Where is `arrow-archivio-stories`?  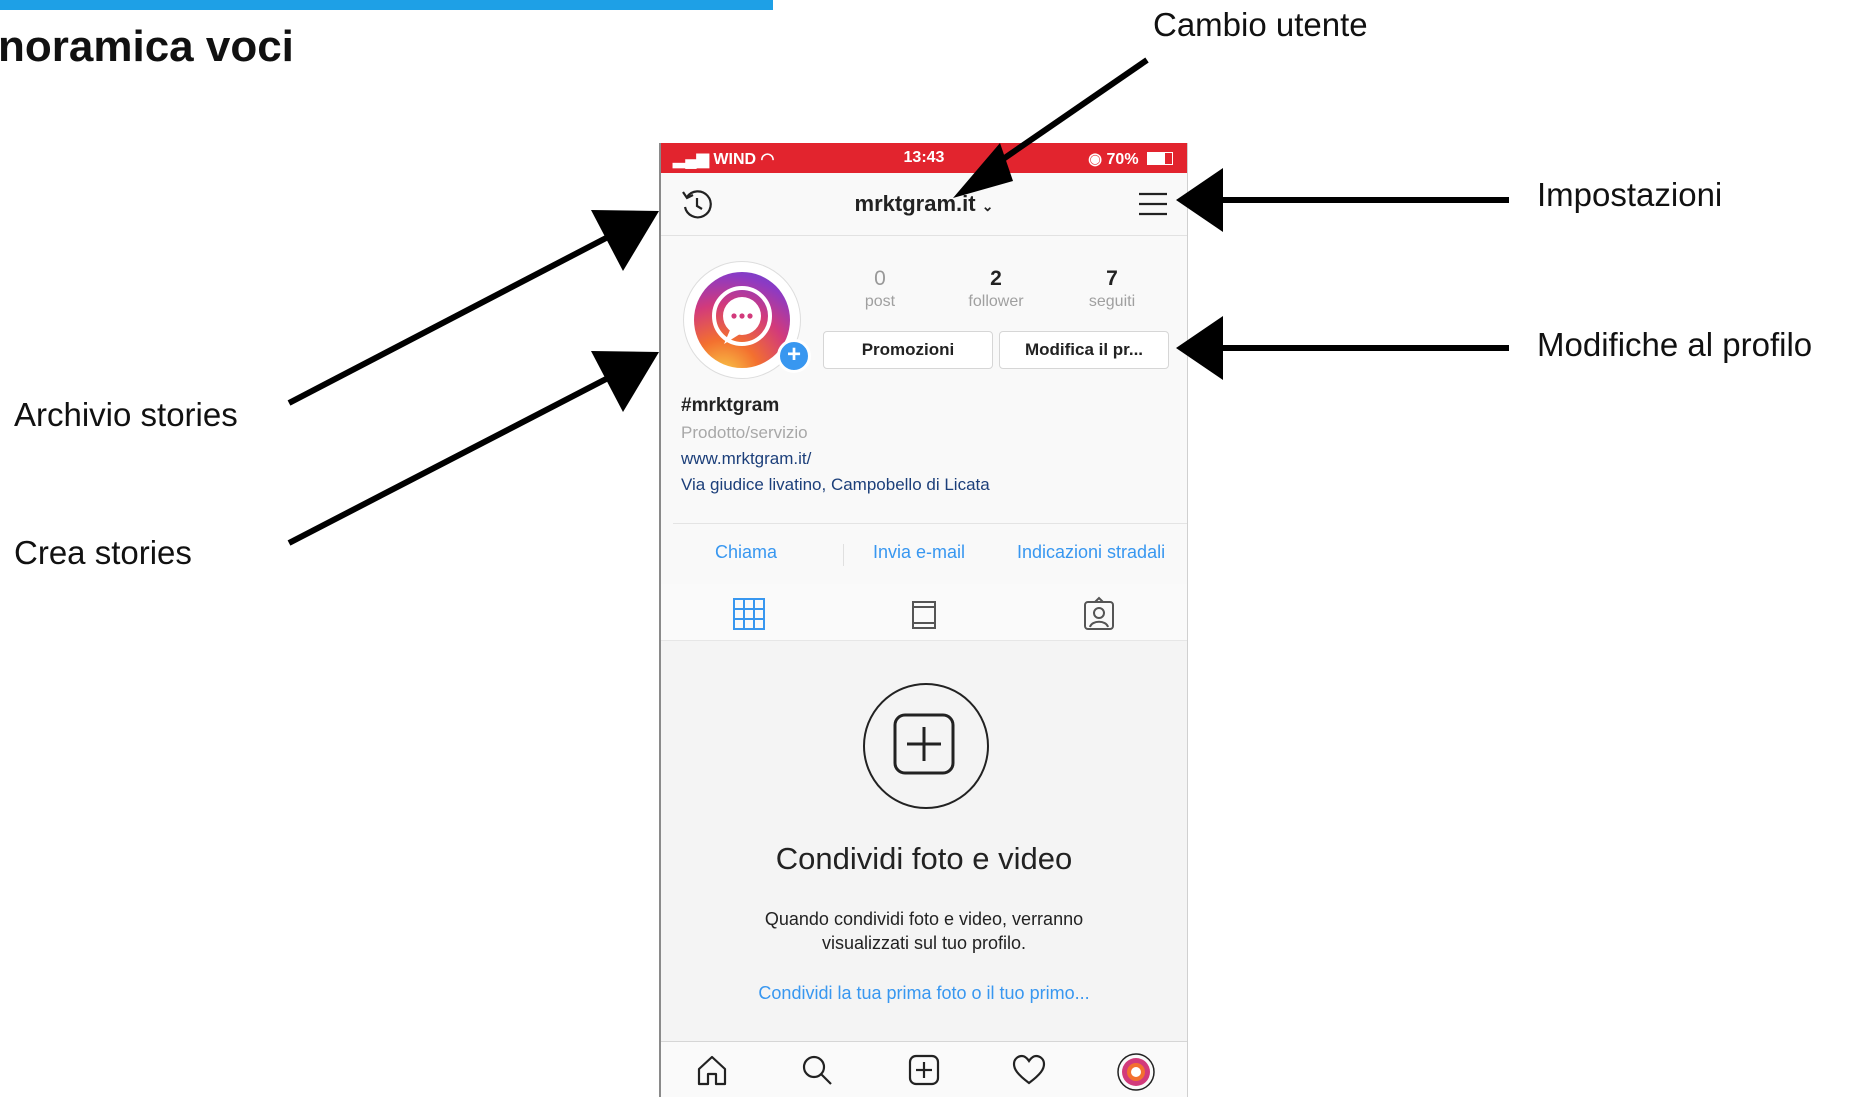
arrow-archivio-stories is located at coordinates (473, 308).